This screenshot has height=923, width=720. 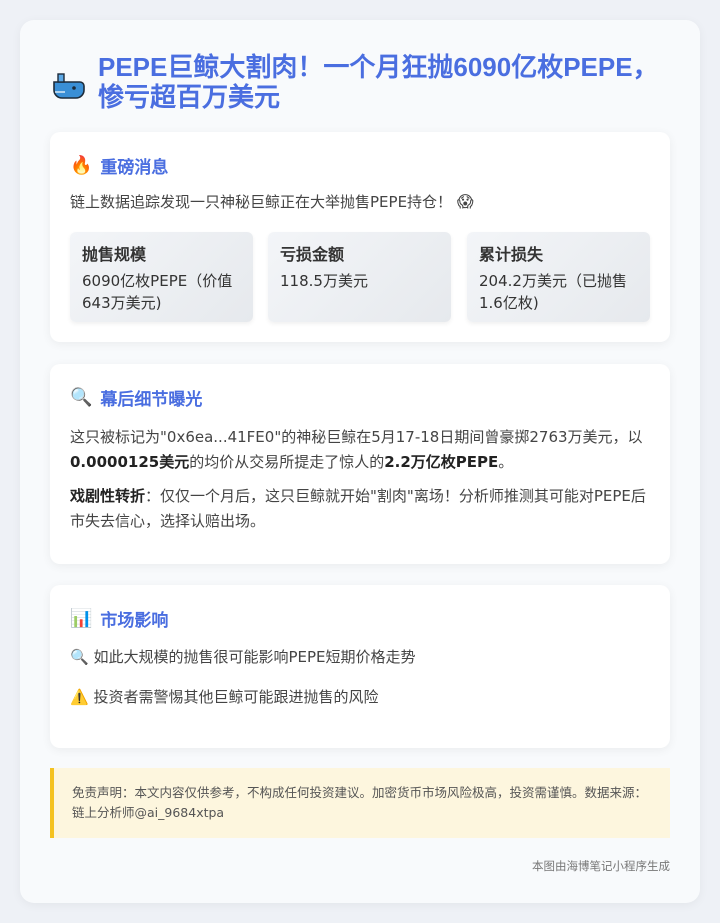 I want to click on market-heading: 📊 市场影响, so click(x=119, y=618).